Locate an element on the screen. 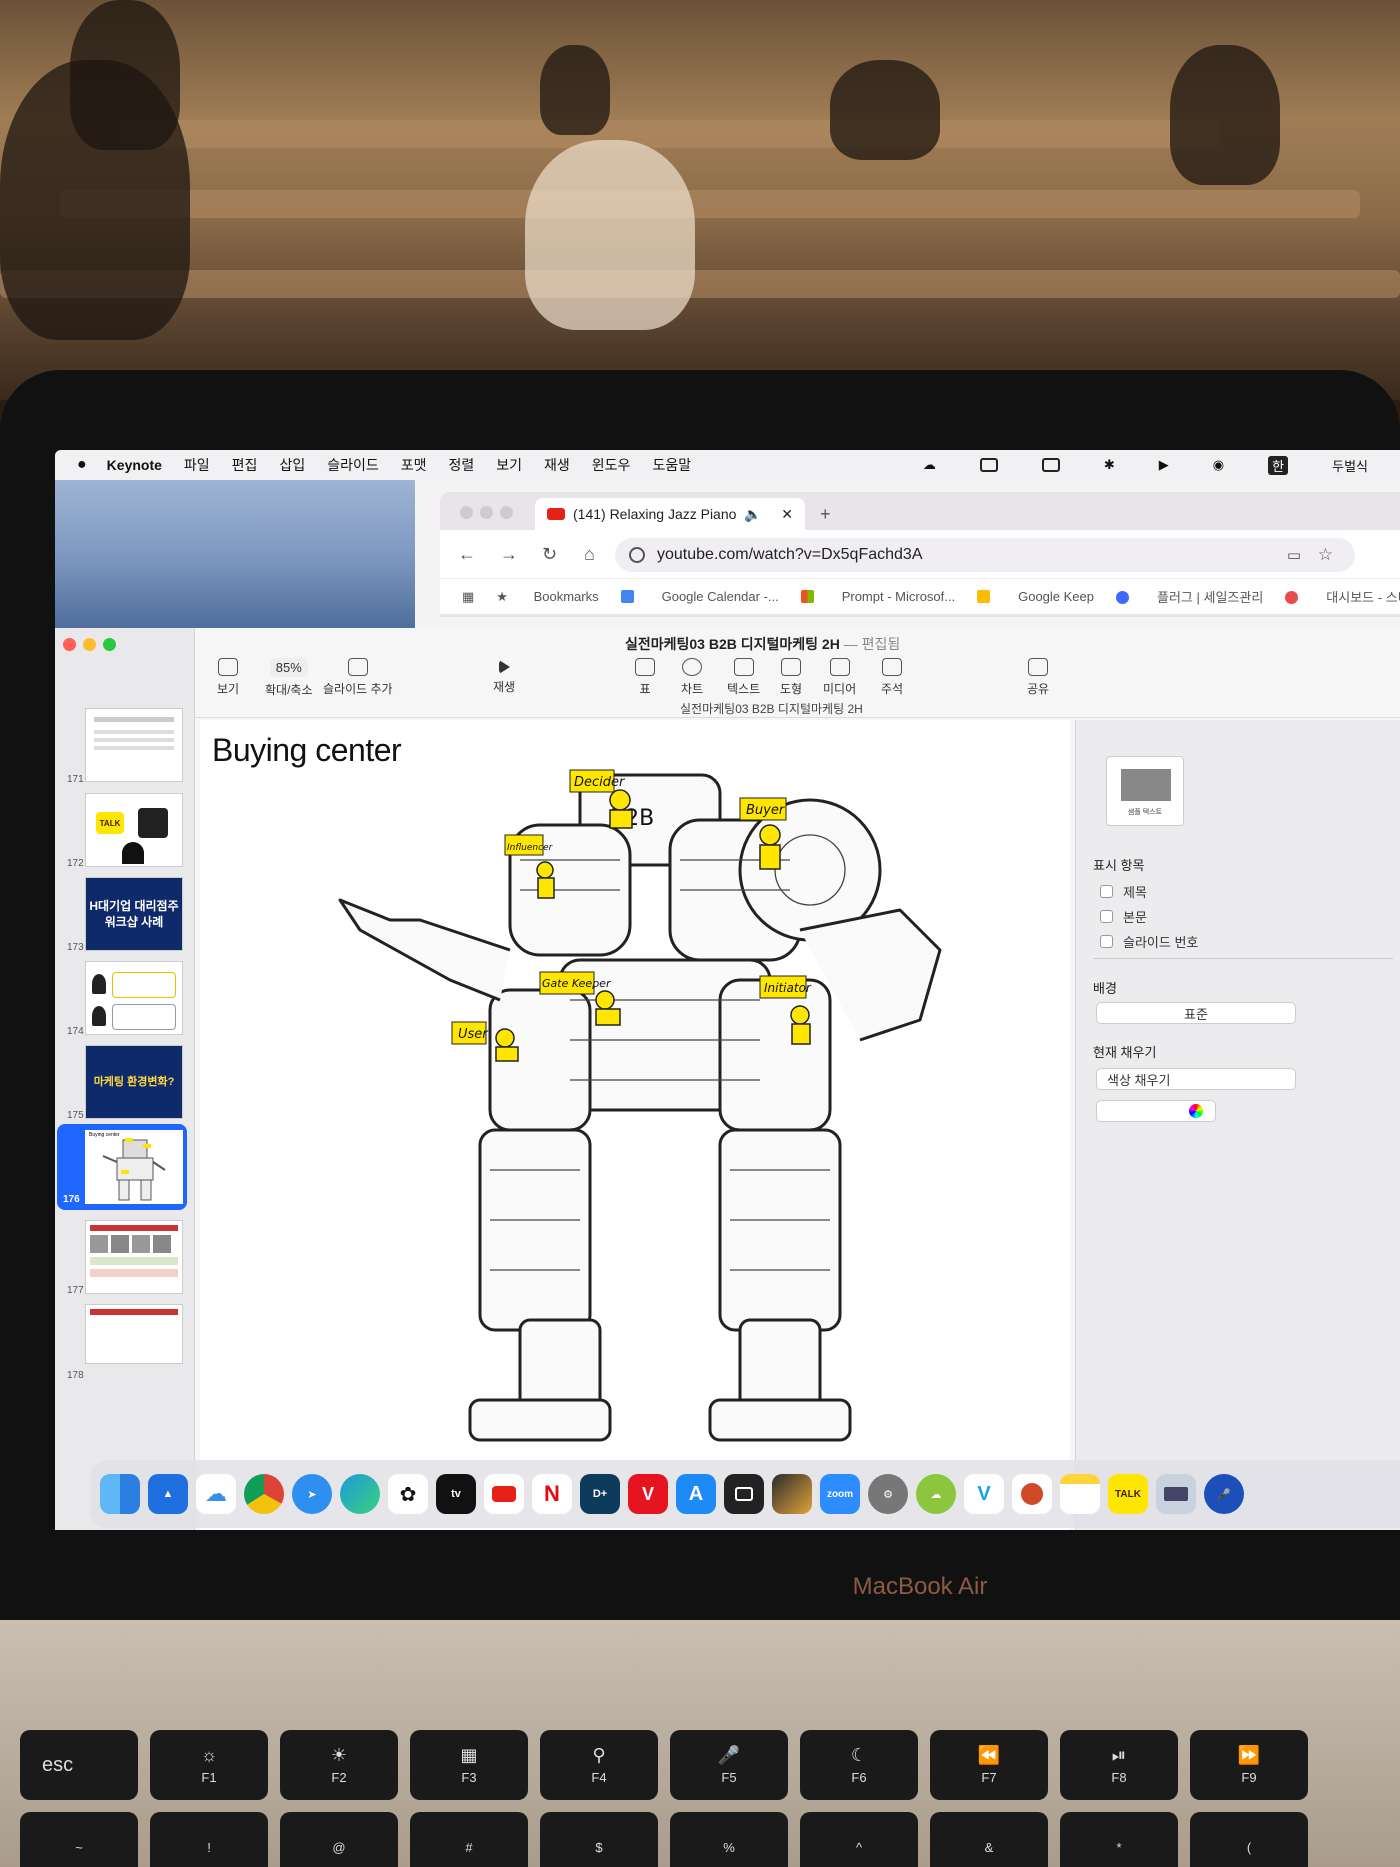  menu-slide: 슬라이드 is located at coordinates (353, 465).